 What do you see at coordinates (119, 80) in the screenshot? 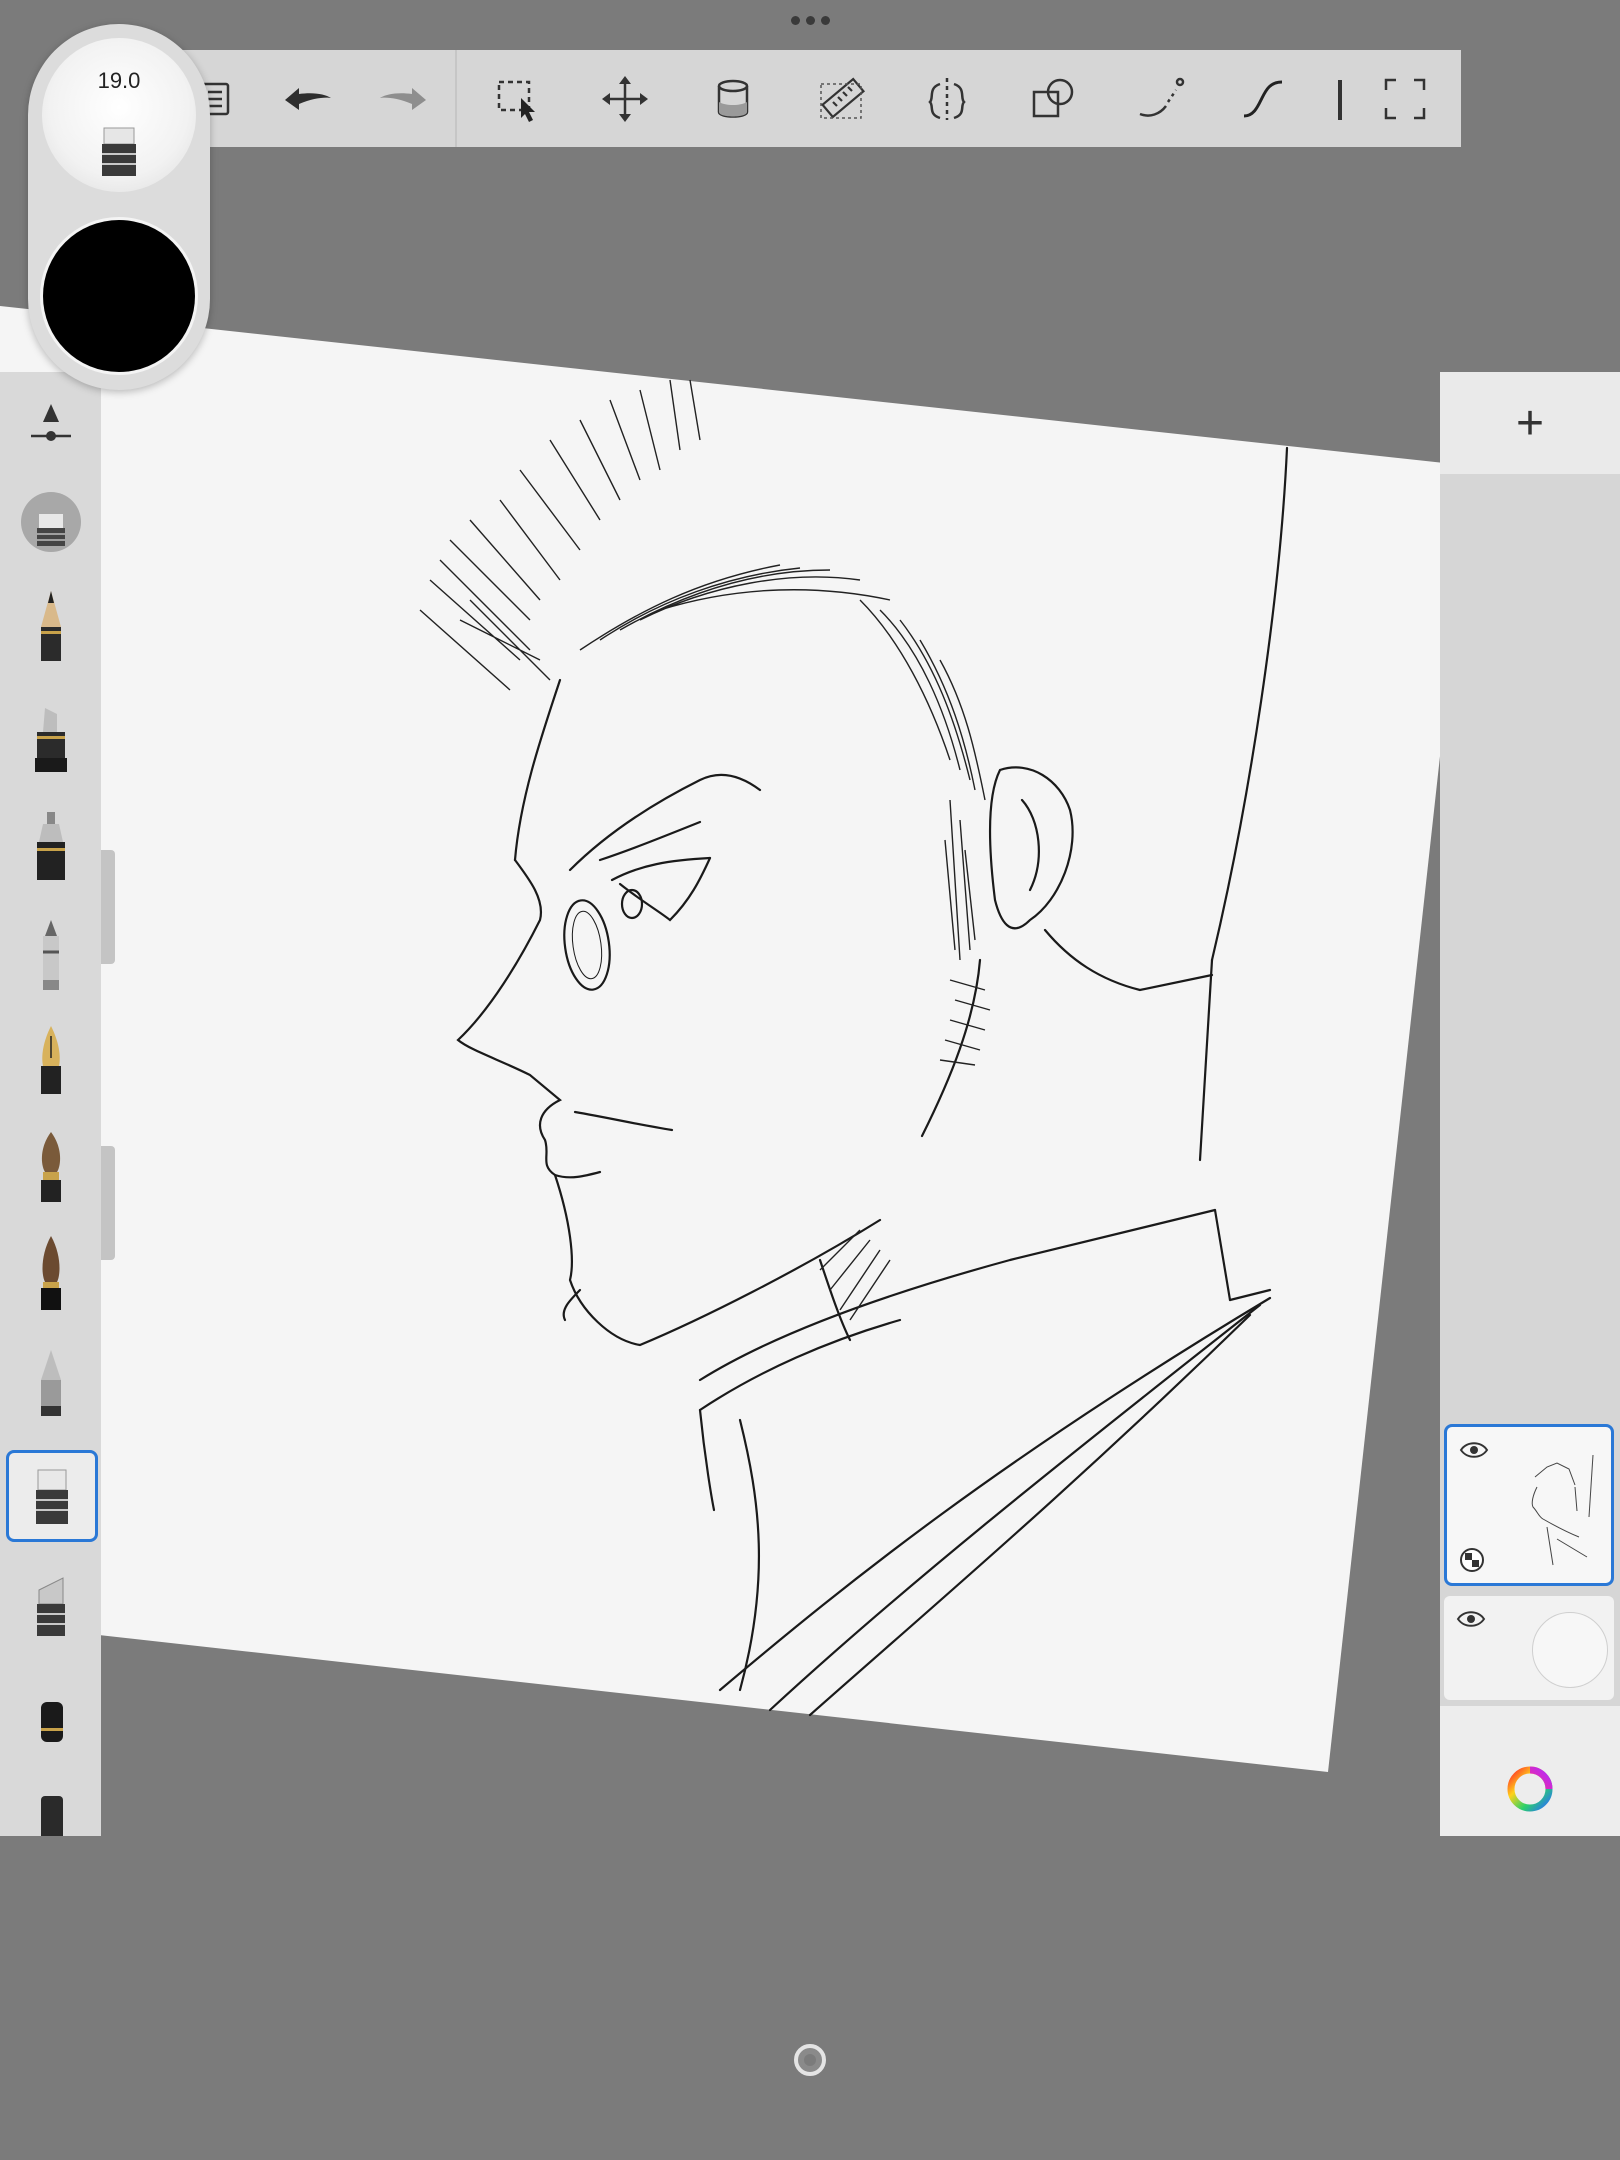
I see `brush-size-value: 19.0` at bounding box center [119, 80].